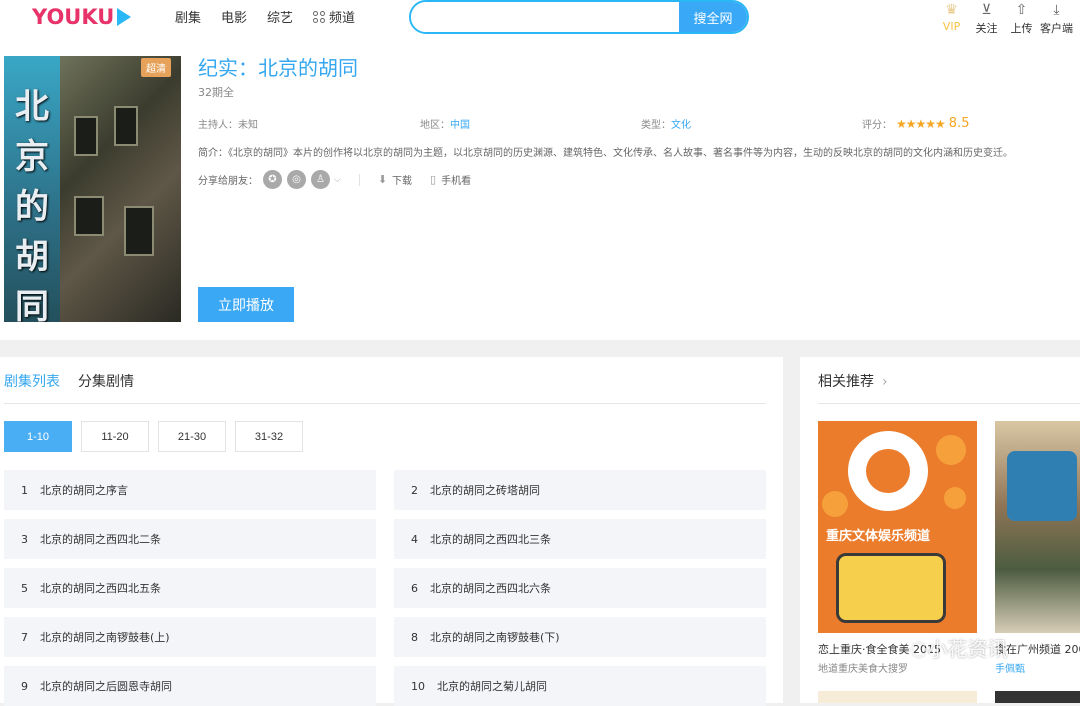  I want to click on episode-tabs: 剧集列表 分集剧情, so click(78, 381).